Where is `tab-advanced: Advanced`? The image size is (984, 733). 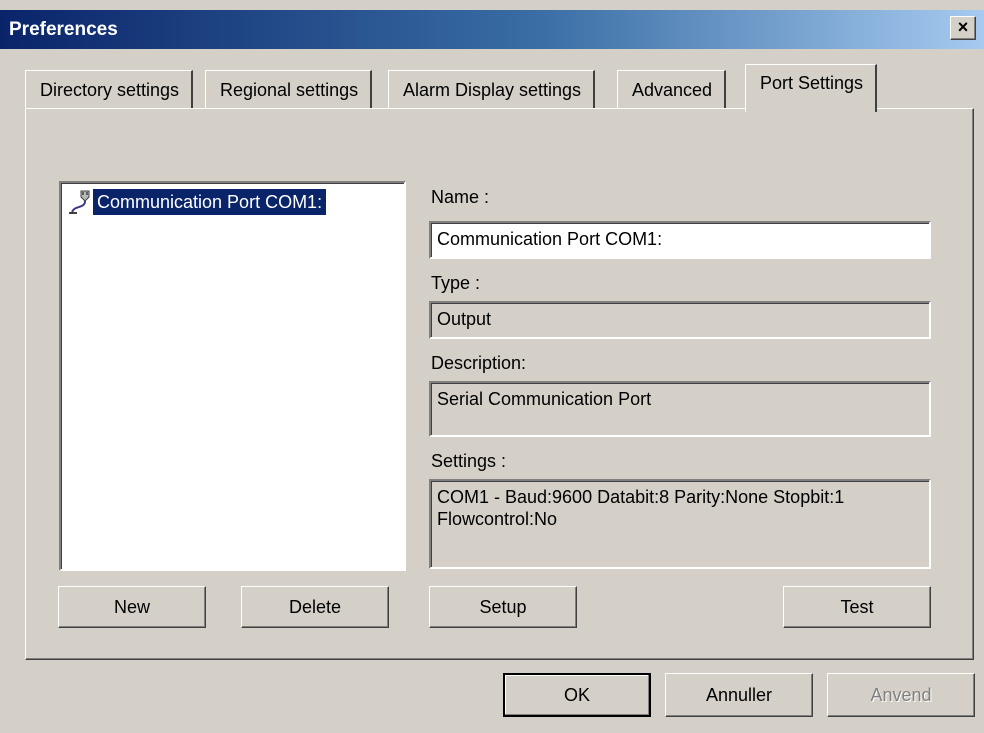
tab-advanced: Advanced is located at coordinates (672, 89).